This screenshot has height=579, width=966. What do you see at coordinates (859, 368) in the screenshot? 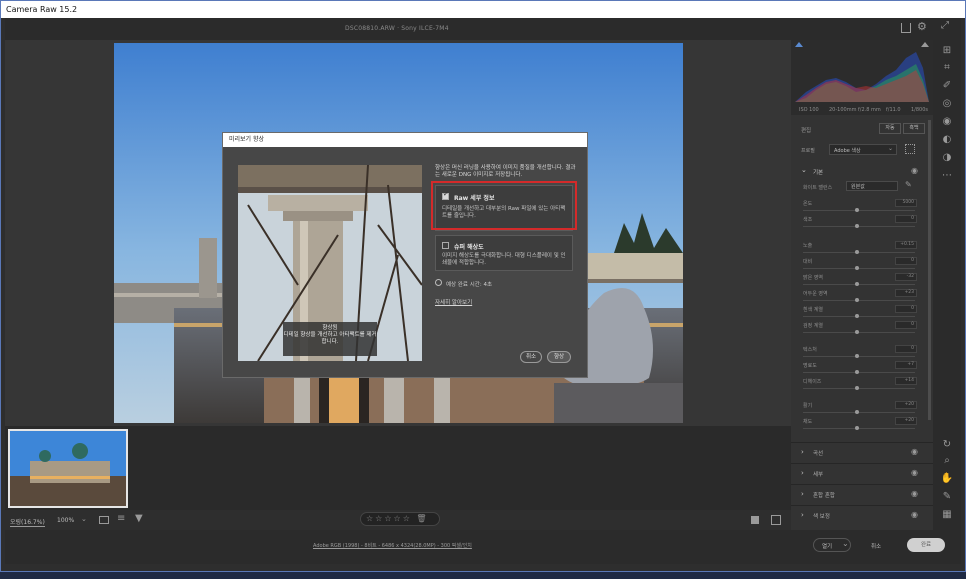
I see `slider-row: 명료도 +7` at bounding box center [859, 368].